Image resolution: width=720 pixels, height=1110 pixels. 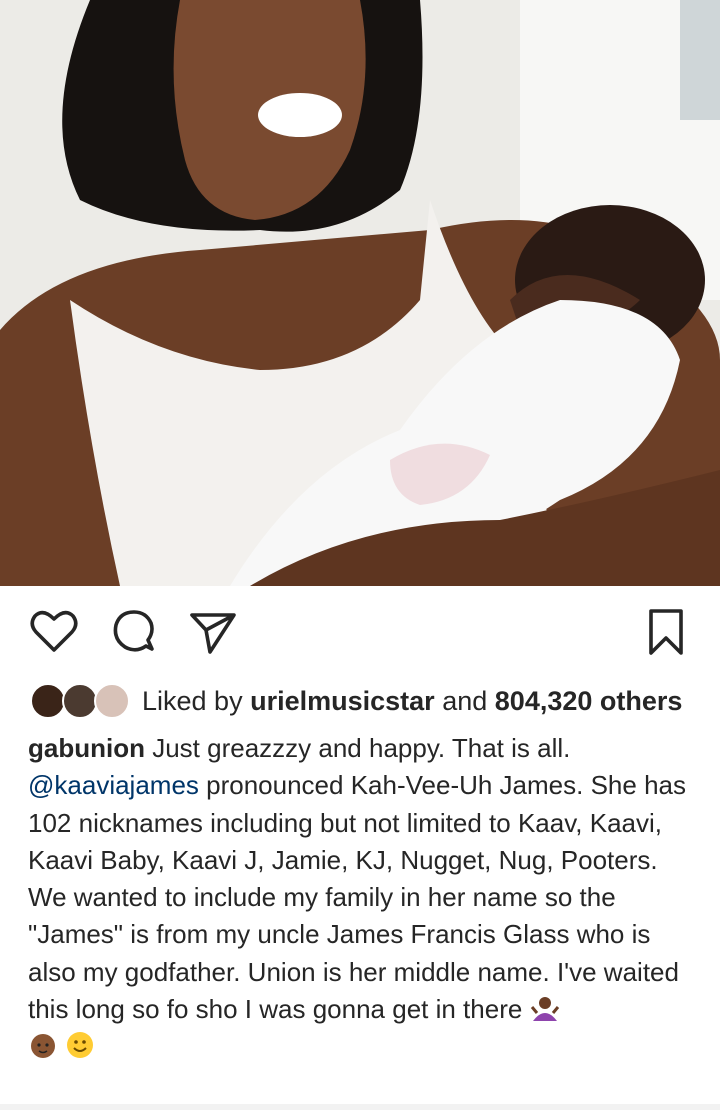 I want to click on caption-mention: @kaaviajames, so click(x=113, y=785).